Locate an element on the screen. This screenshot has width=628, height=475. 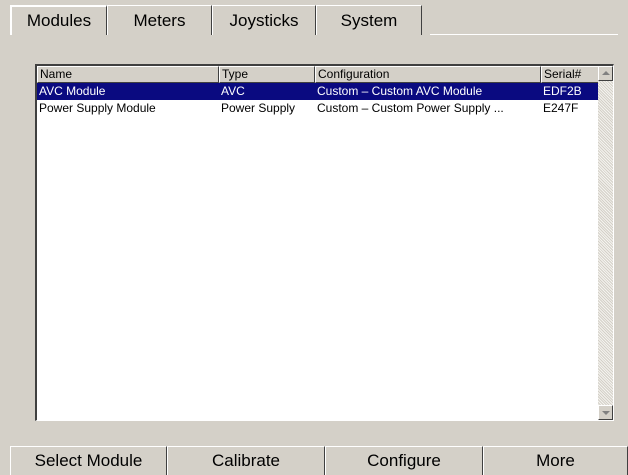
action-bar: Select Module Calibrate Configure More is located at coordinates (319, 460).